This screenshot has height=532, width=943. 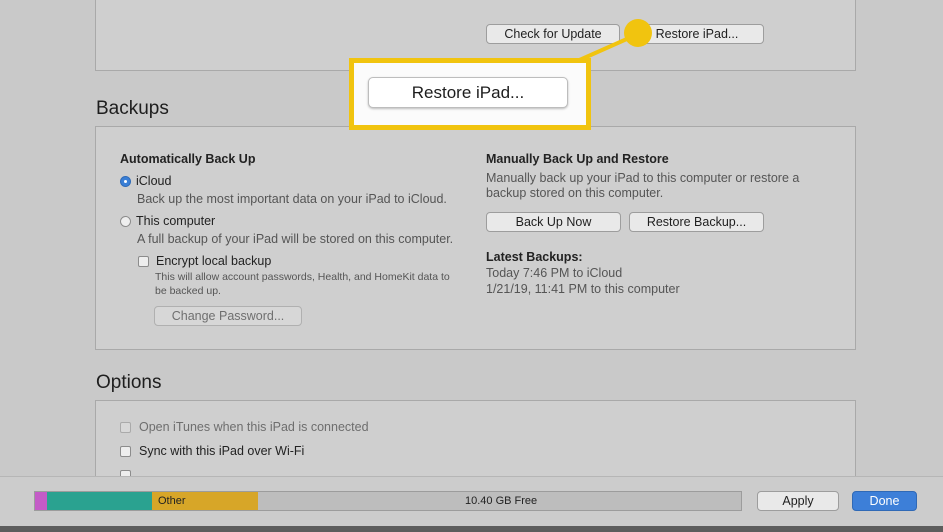 I want to click on bottom-bar: Other 10.40 GB Free Apply Done, so click(x=471, y=504).